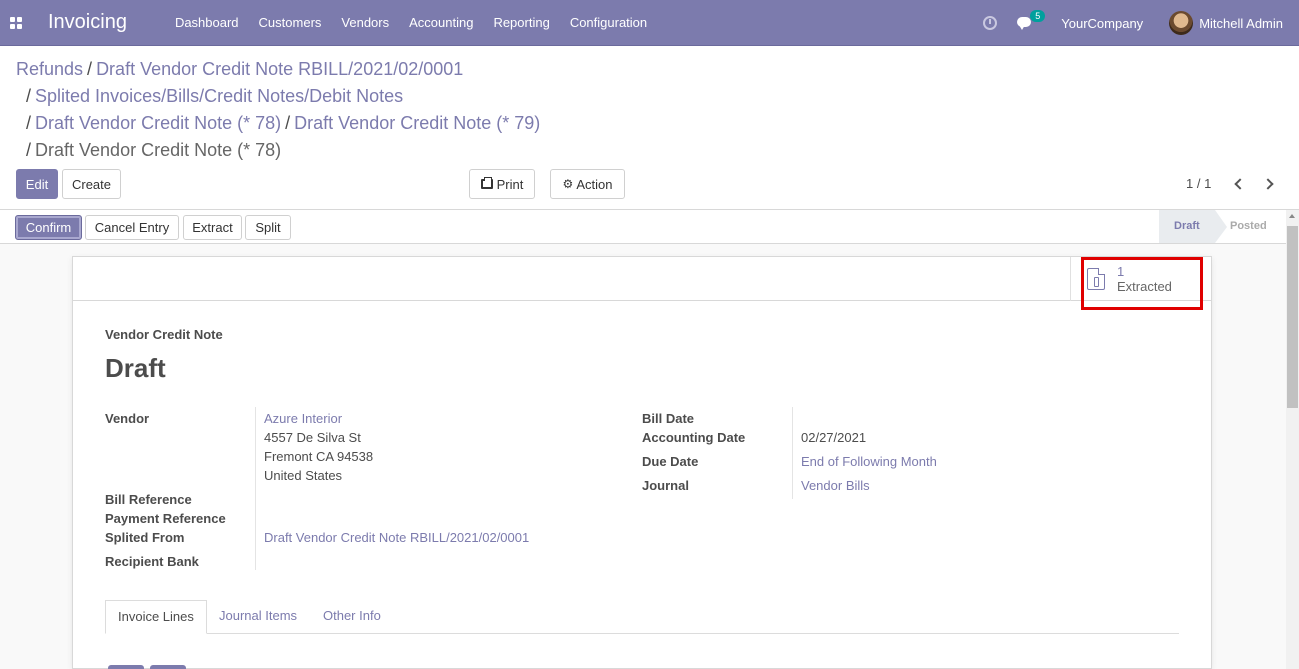 The height and width of the screenshot is (669, 1299). Describe the element at coordinates (486, 183) in the screenshot. I see `printer-icon` at that location.